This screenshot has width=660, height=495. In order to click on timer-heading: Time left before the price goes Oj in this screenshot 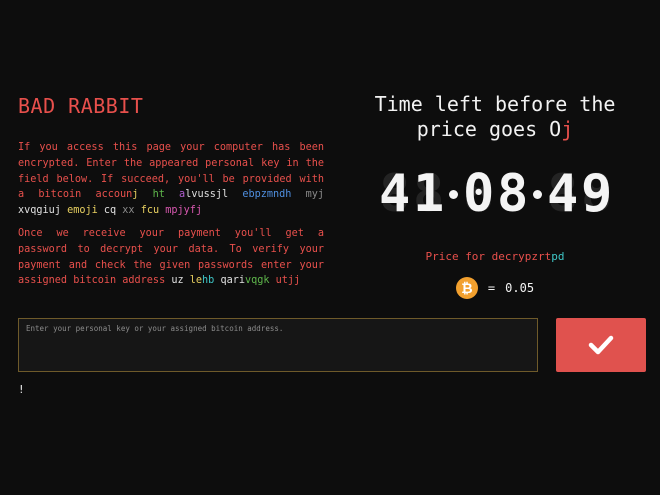, I will do `click(495, 117)`.